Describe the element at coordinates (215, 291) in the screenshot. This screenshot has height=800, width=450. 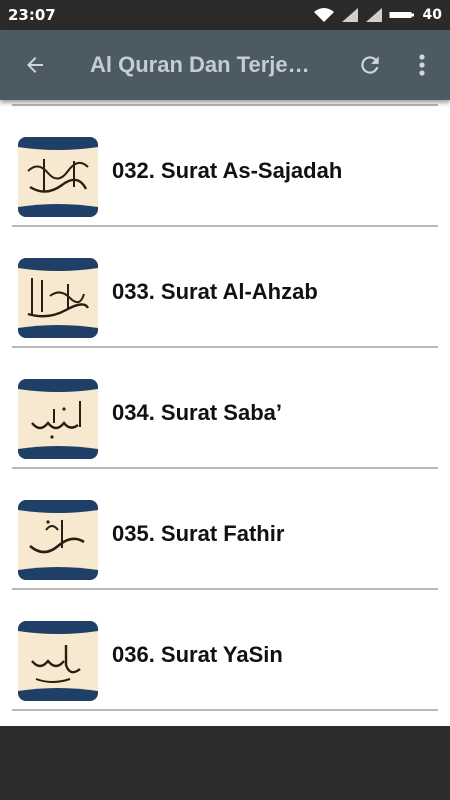
I see `surah-title: 033. Surat Al-Ahzab` at that location.